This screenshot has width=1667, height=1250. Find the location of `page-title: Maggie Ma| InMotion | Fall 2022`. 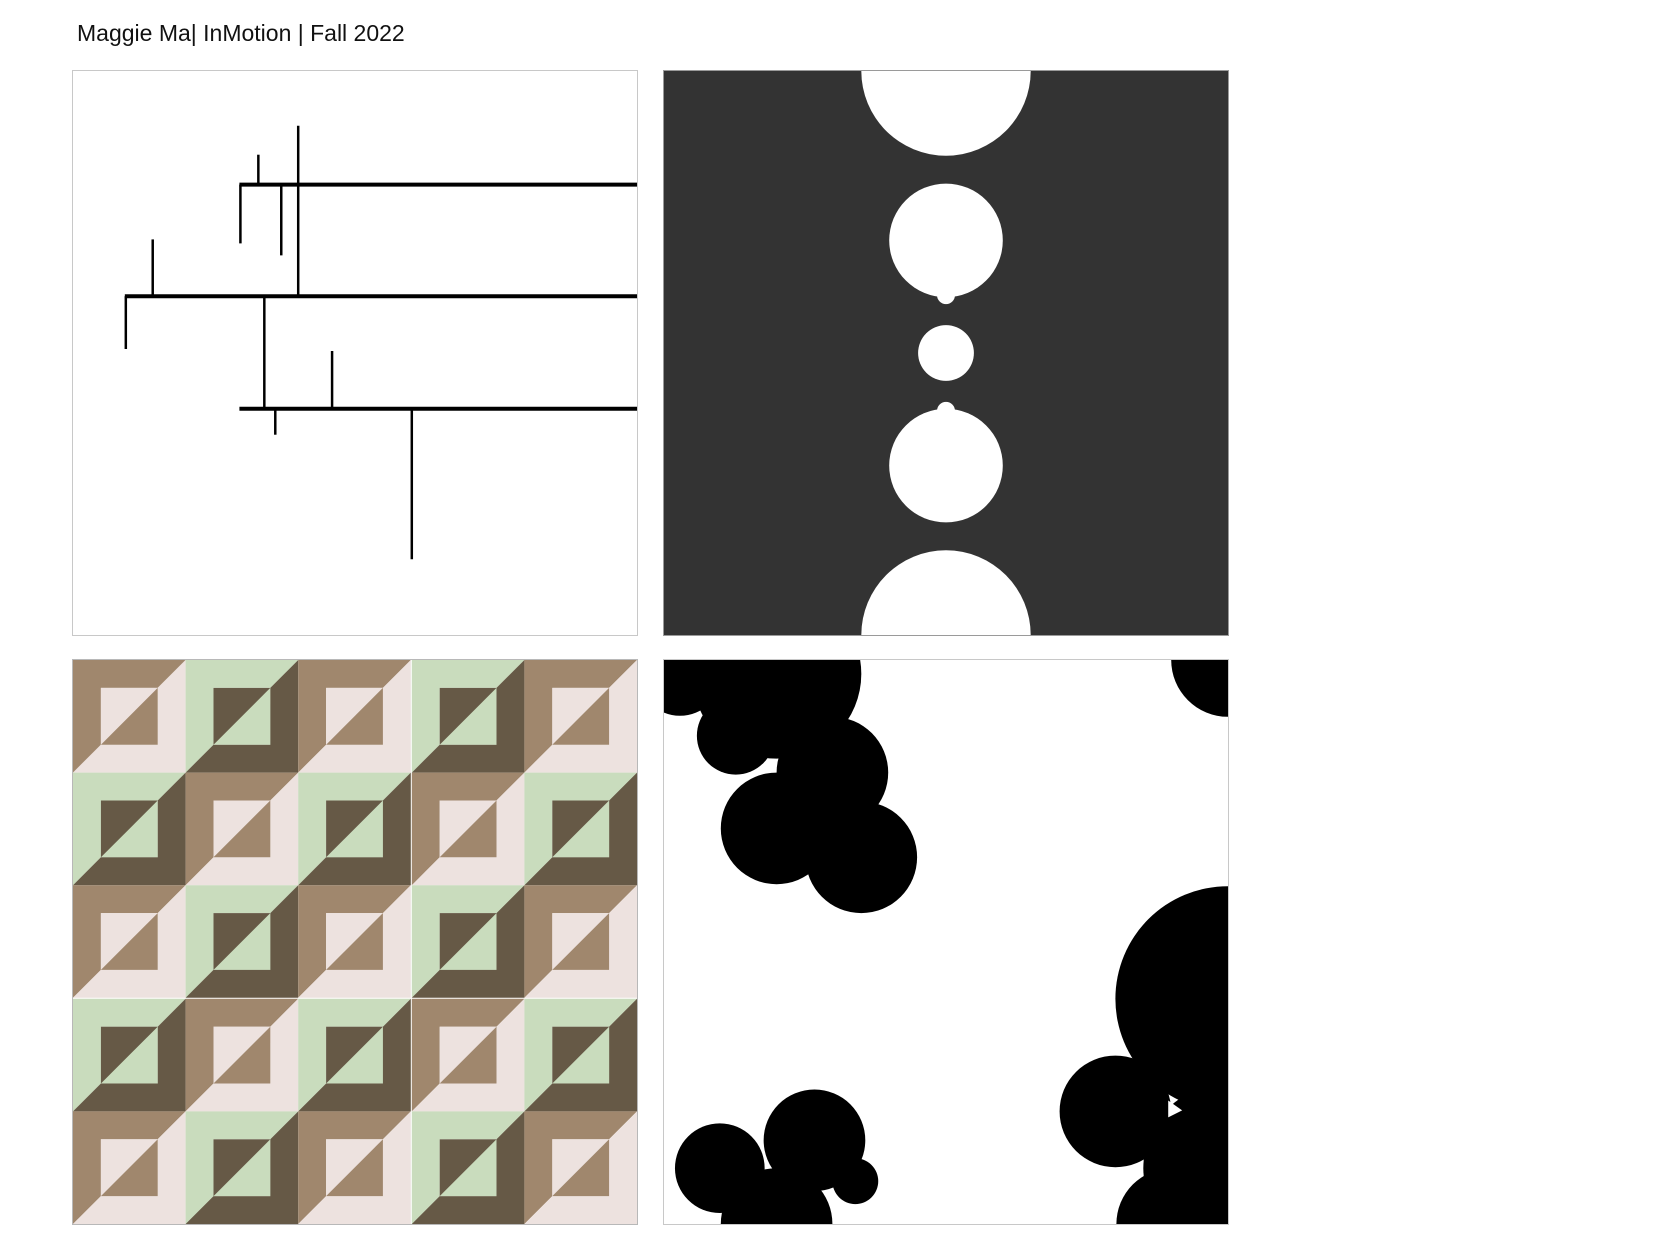

page-title: Maggie Ma| InMotion | Fall 2022 is located at coordinates (241, 33).